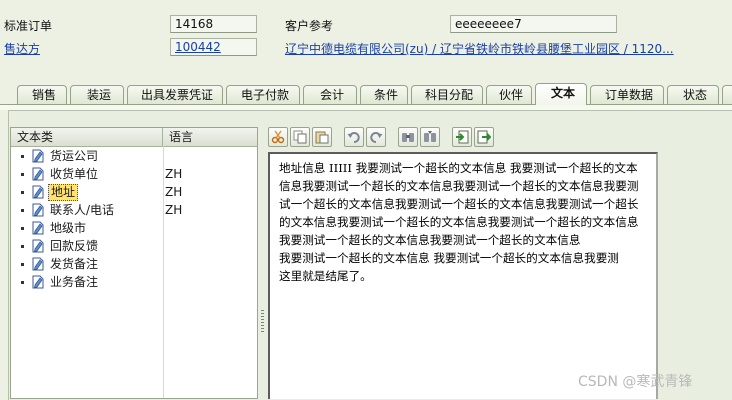 The image size is (732, 400). I want to click on find-next-icon, so click(430, 136).